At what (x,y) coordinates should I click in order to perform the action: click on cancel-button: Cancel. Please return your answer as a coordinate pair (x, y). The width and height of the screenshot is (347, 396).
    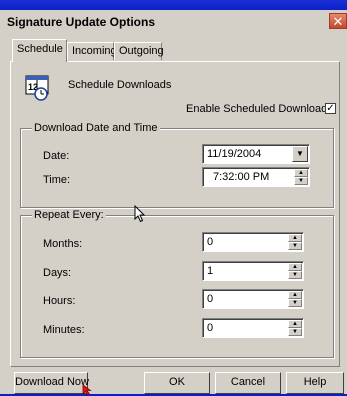
    Looking at the image, I should click on (248, 383).